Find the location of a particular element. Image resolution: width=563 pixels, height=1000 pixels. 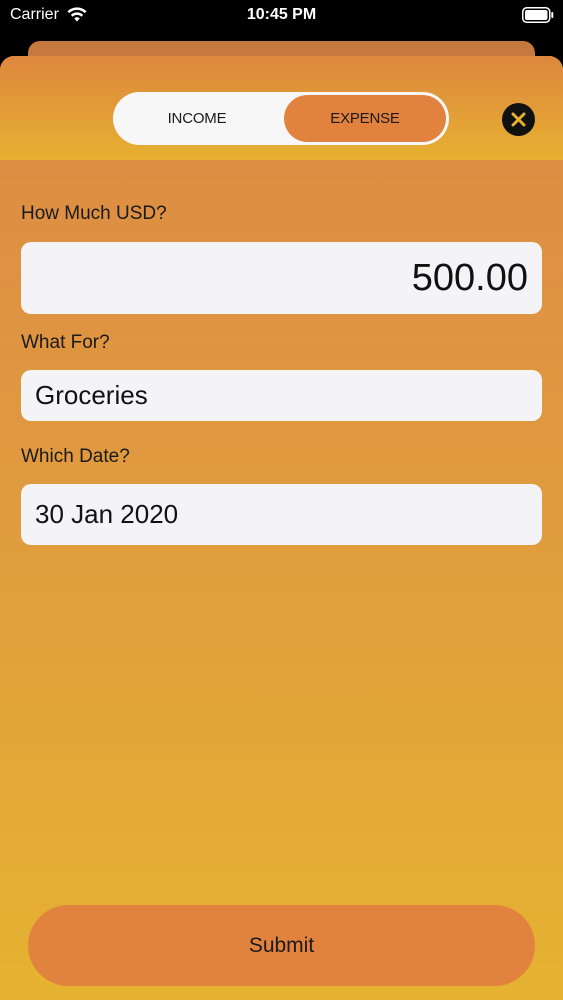

status-bar: Carrier 10:45 PM is located at coordinates (281, 15).